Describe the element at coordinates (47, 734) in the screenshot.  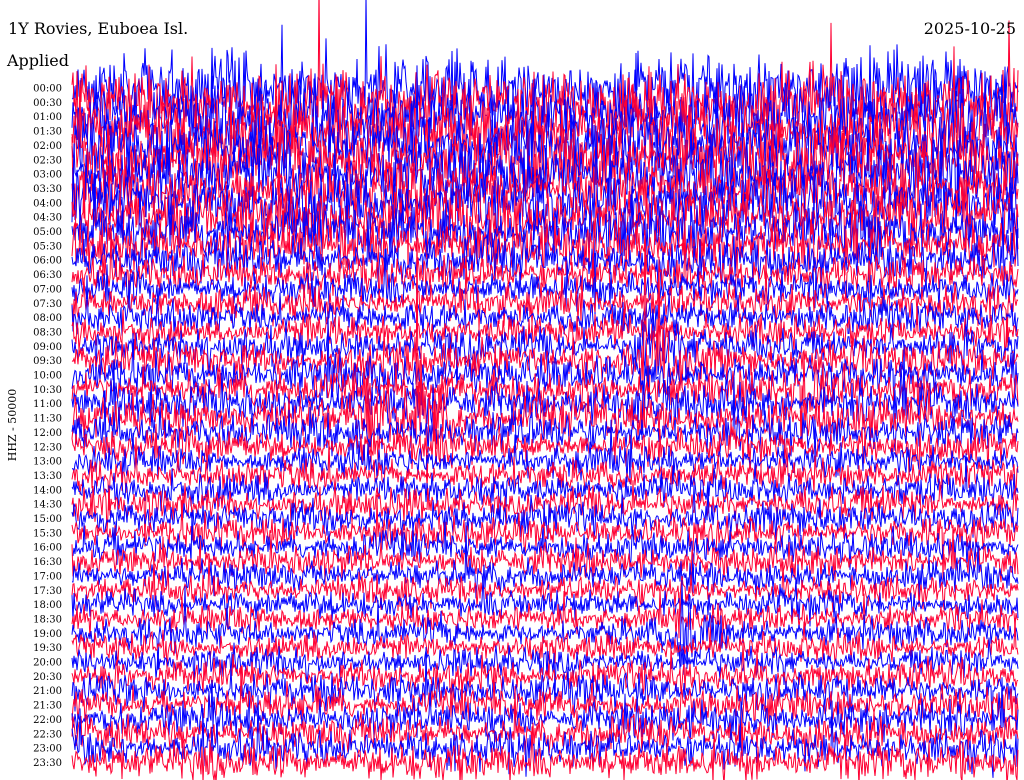
I see `time-tick-label: 22:30` at that location.